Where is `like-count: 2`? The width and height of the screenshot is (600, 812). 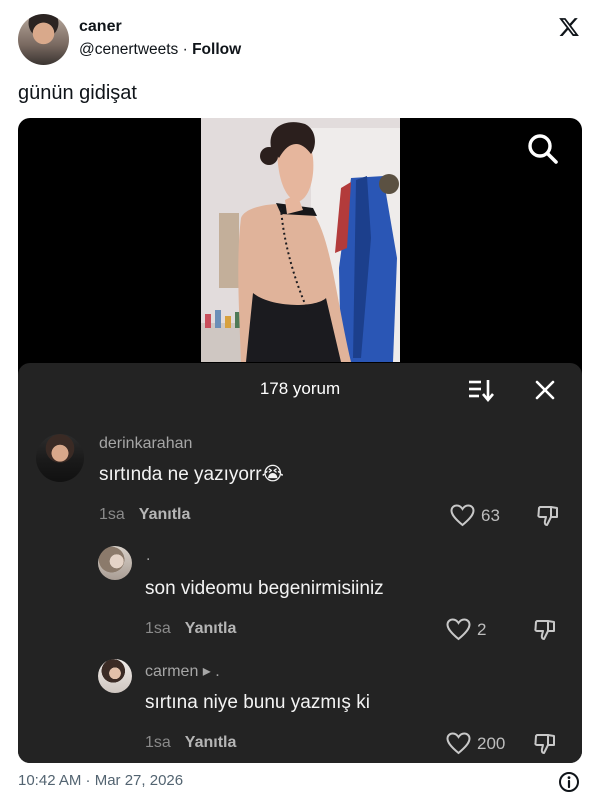
like-count: 2 is located at coordinates (482, 629).